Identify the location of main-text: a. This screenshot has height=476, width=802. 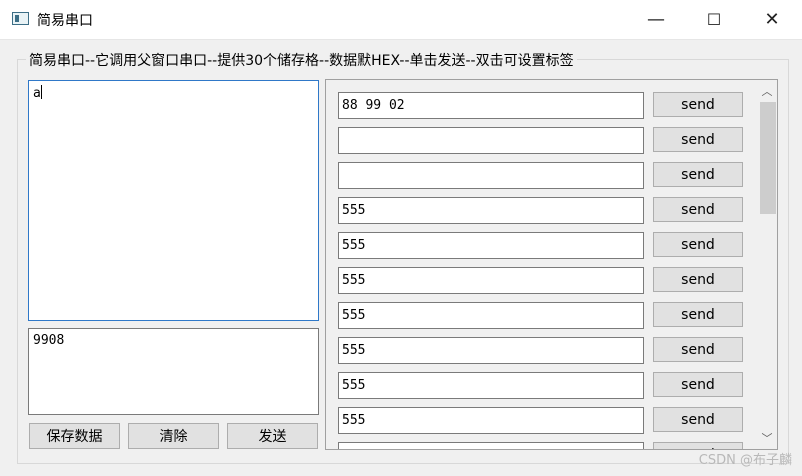
(37, 93).